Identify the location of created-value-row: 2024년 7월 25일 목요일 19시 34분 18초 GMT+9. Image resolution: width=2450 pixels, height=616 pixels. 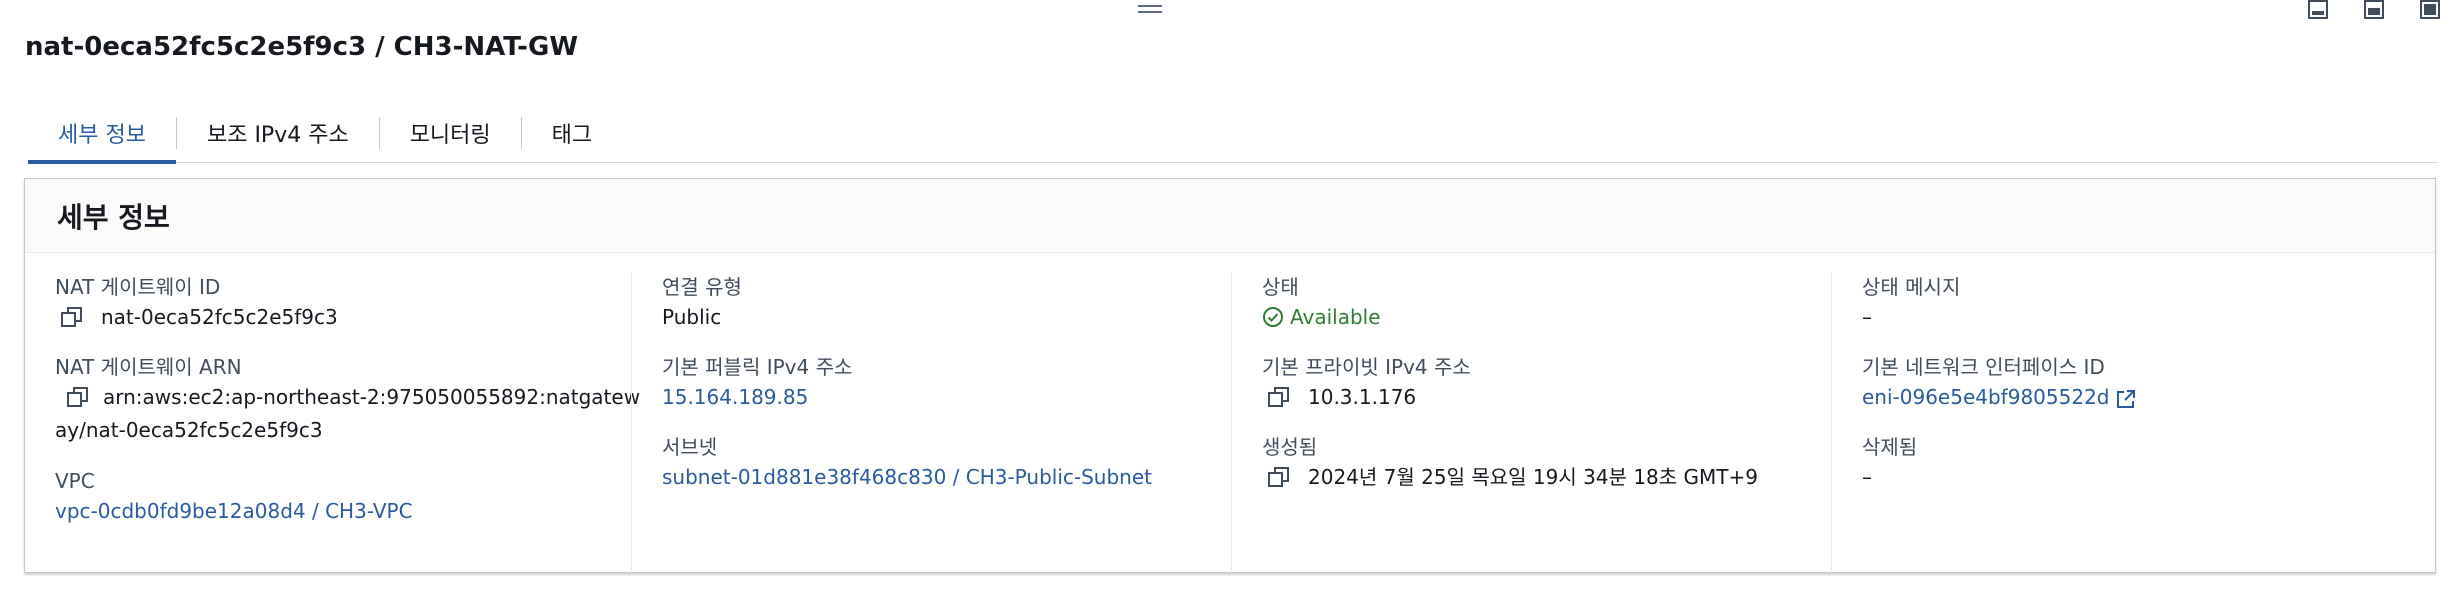
(1546, 477).